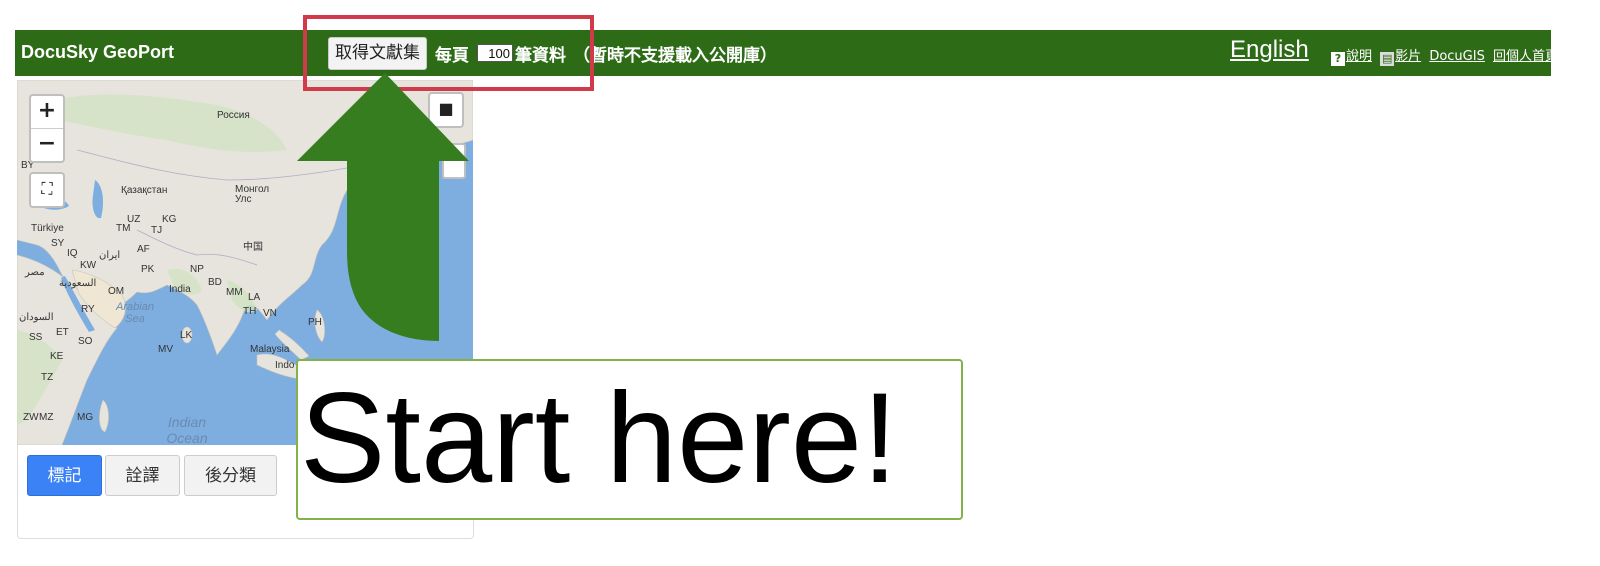 The height and width of the screenshot is (566, 1600). Describe the element at coordinates (675, 56) in the screenshot. I see `public-db-note: （暫時不支援載入公開庫）` at that location.